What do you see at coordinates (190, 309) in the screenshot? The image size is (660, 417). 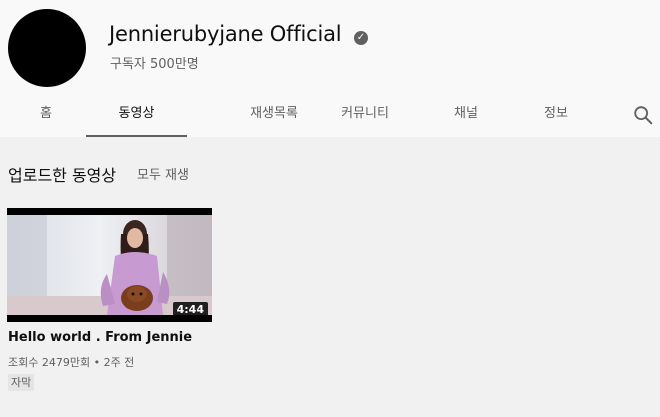 I see `video-duration: 4:44` at bounding box center [190, 309].